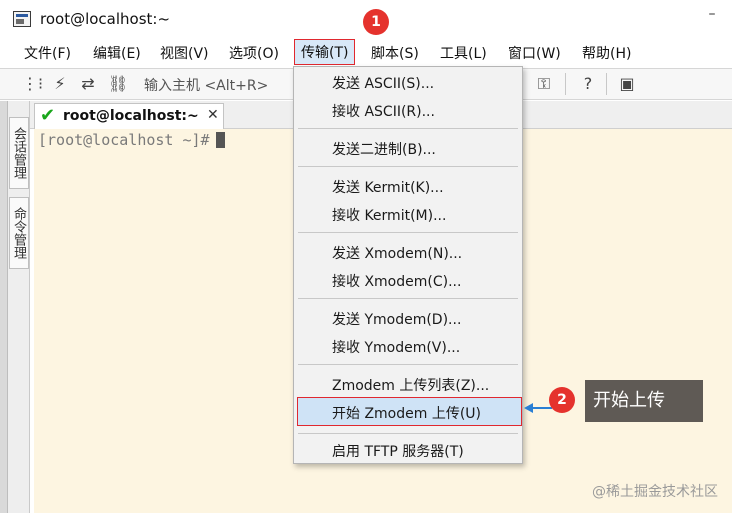 This screenshot has width=732, height=513. What do you see at coordinates (47, 53) in the screenshot?
I see `menu-file: 文件(F)` at bounding box center [47, 53].